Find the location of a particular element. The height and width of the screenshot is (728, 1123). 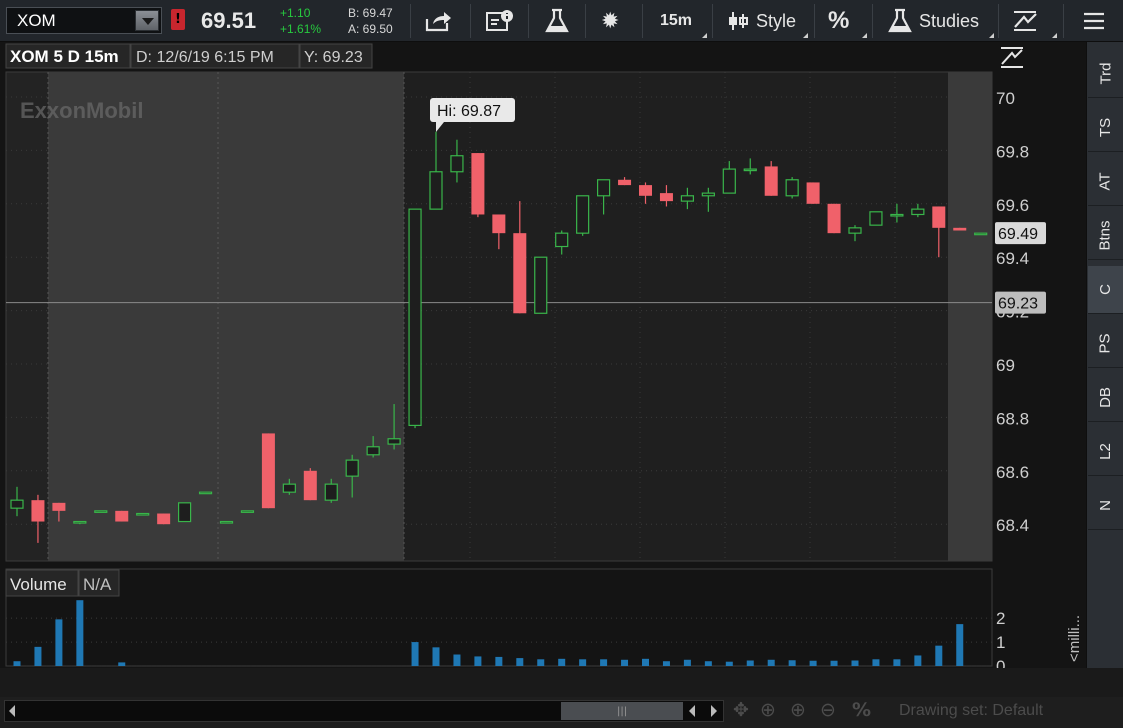

side-tab-label: C is located at coordinates (1105, 289).